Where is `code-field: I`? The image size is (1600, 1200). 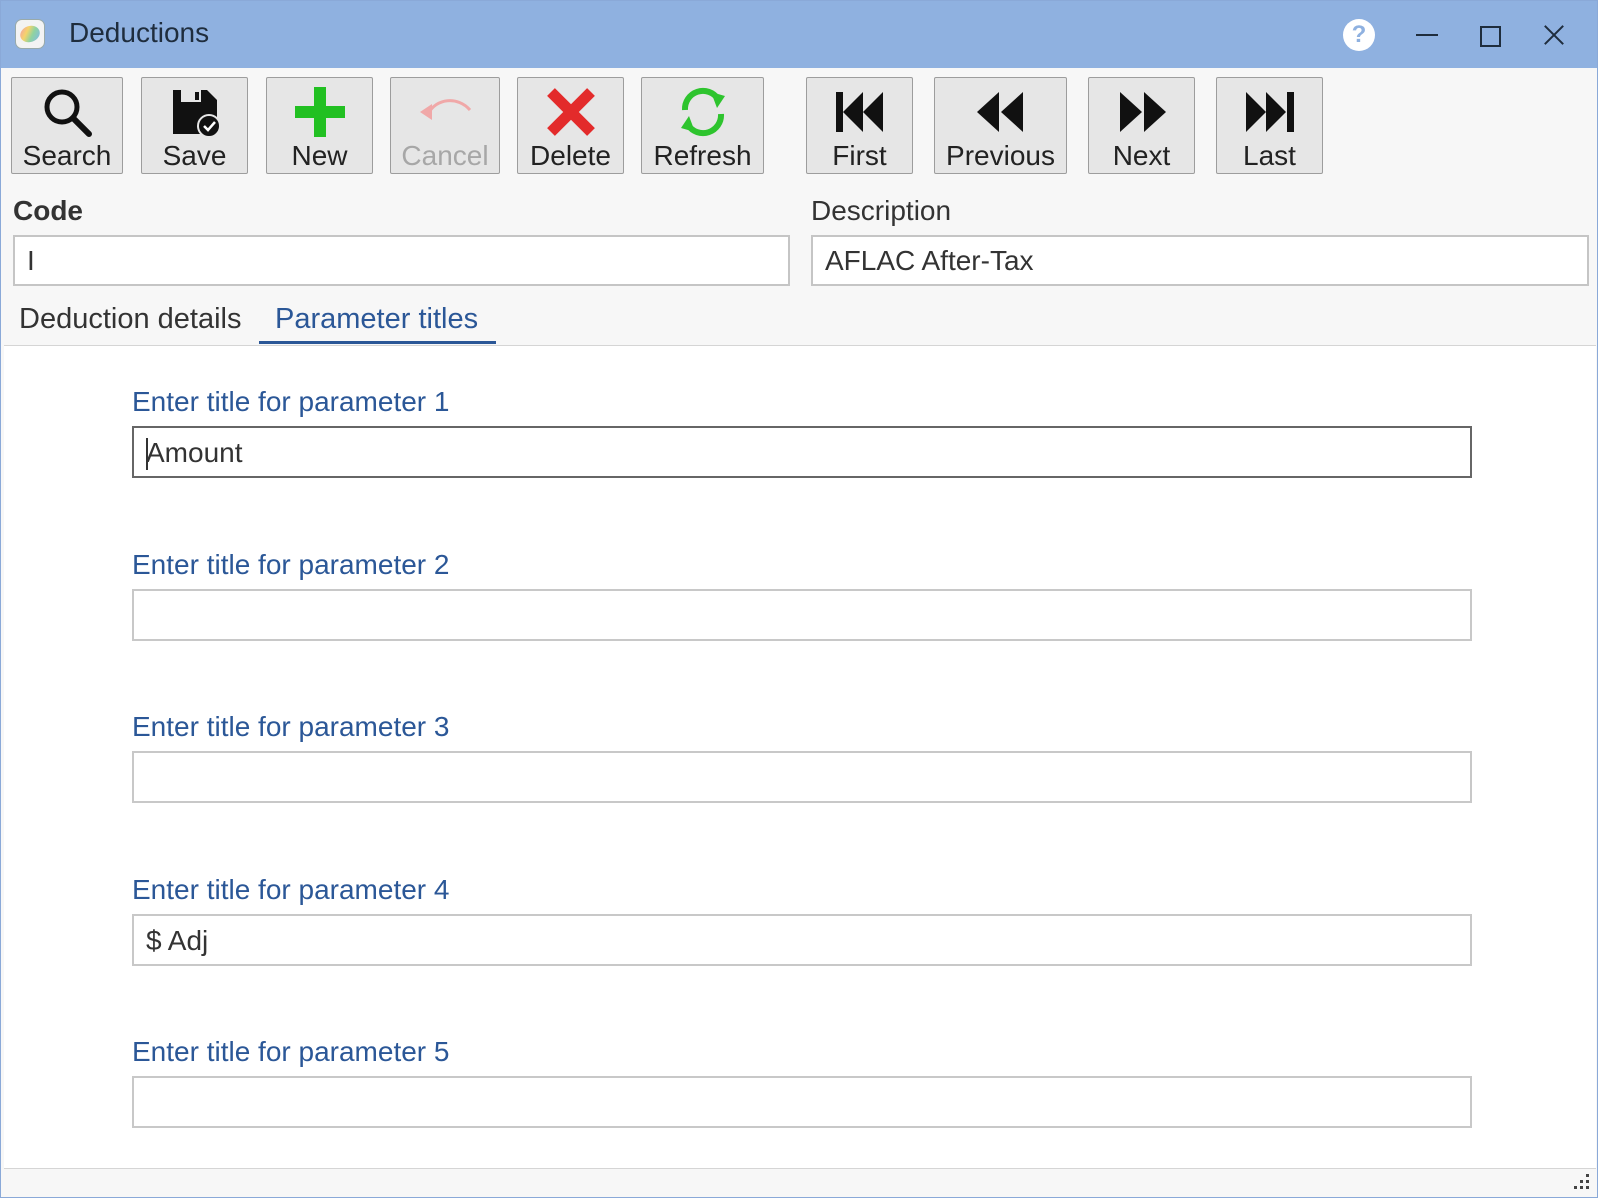 code-field: I is located at coordinates (401, 260).